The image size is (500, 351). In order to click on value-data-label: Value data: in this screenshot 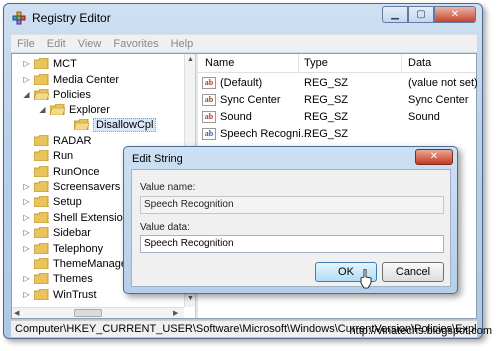, I will do `click(165, 227)`.